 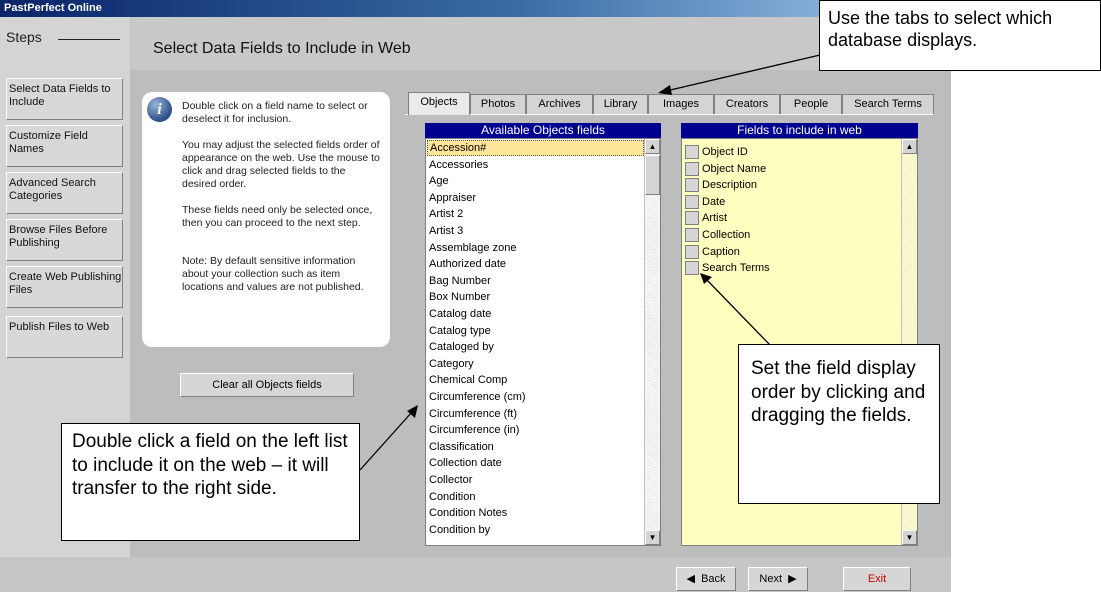 I want to click on included-field-item: Description, so click(x=721, y=185).